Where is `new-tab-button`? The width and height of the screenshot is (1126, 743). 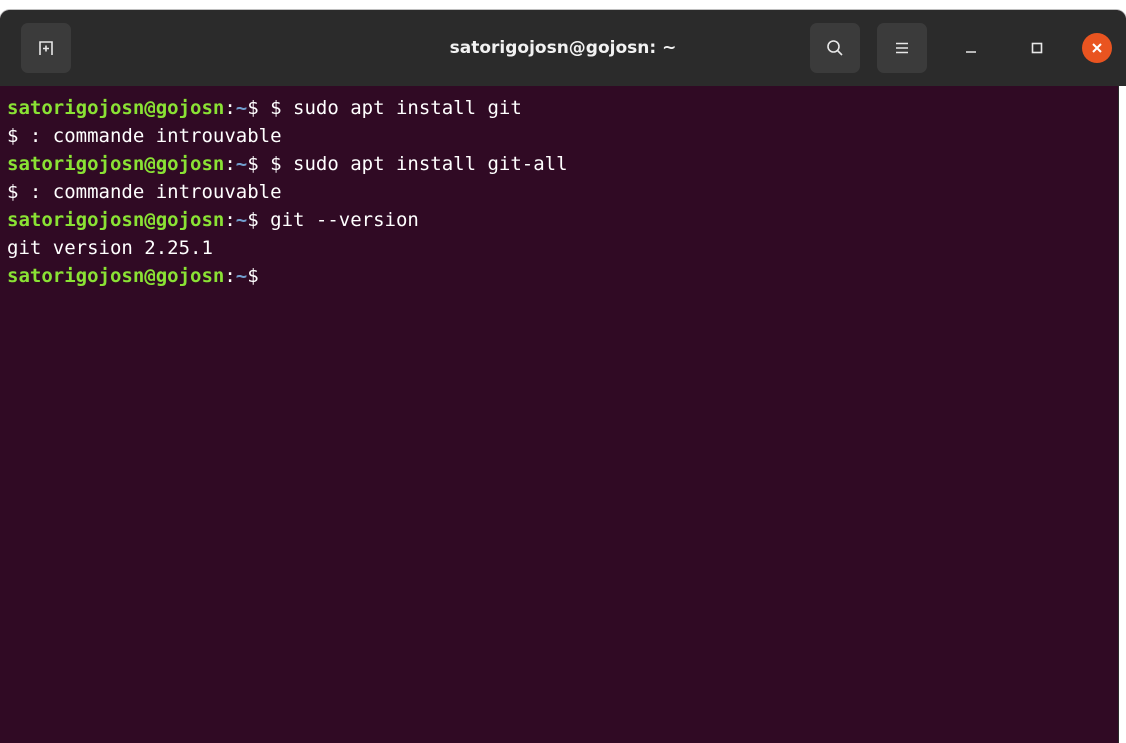
new-tab-button is located at coordinates (46, 48).